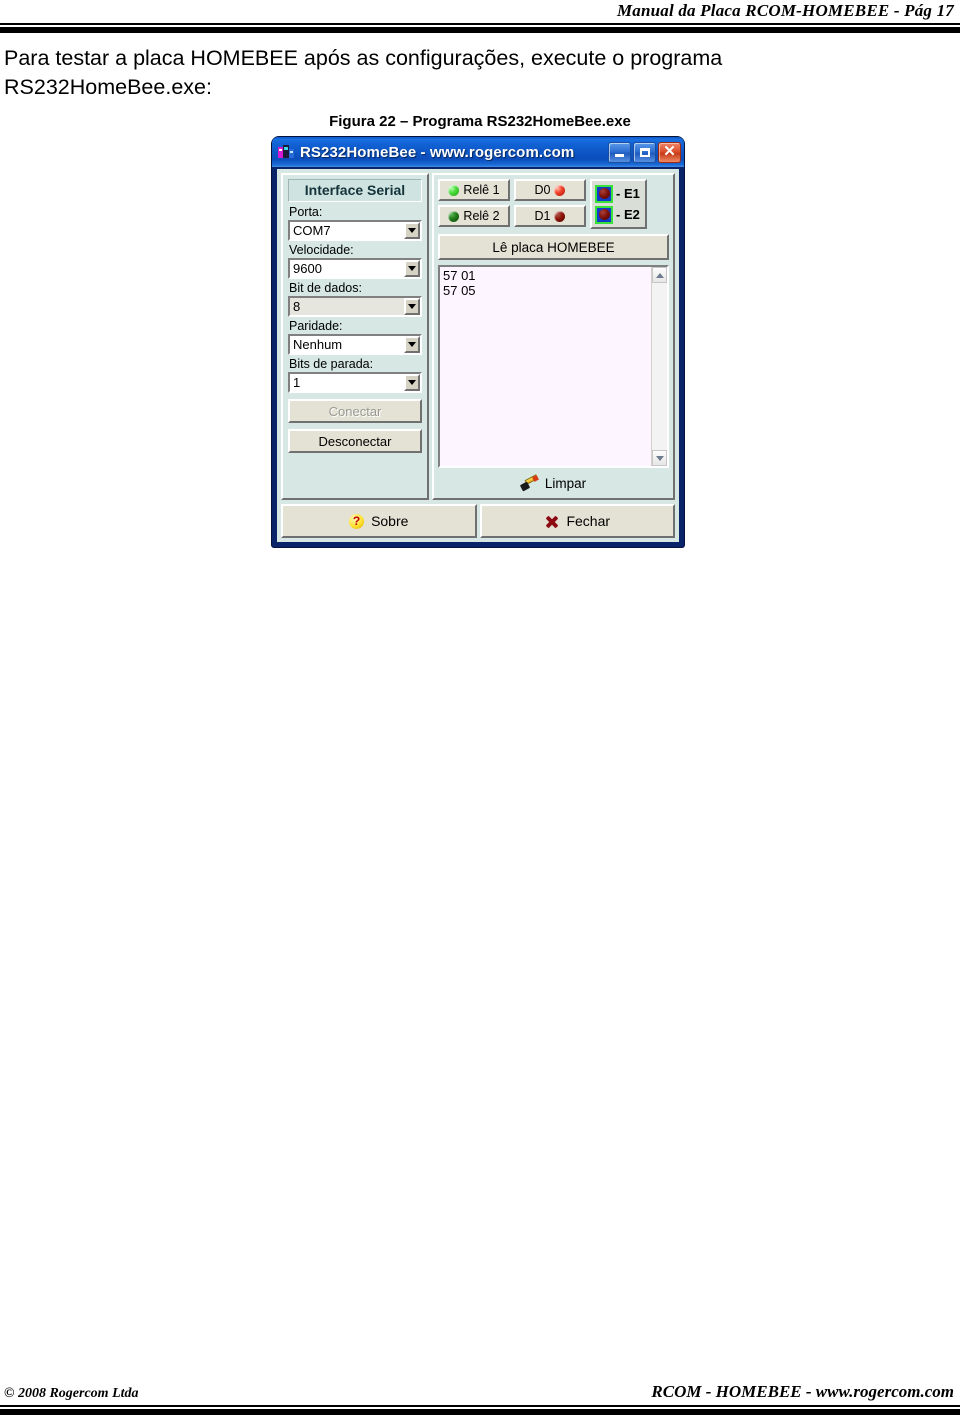  Describe the element at coordinates (71, 1393) in the screenshot. I see `copyright-text: © 2008 Rogercom Ltda` at that location.